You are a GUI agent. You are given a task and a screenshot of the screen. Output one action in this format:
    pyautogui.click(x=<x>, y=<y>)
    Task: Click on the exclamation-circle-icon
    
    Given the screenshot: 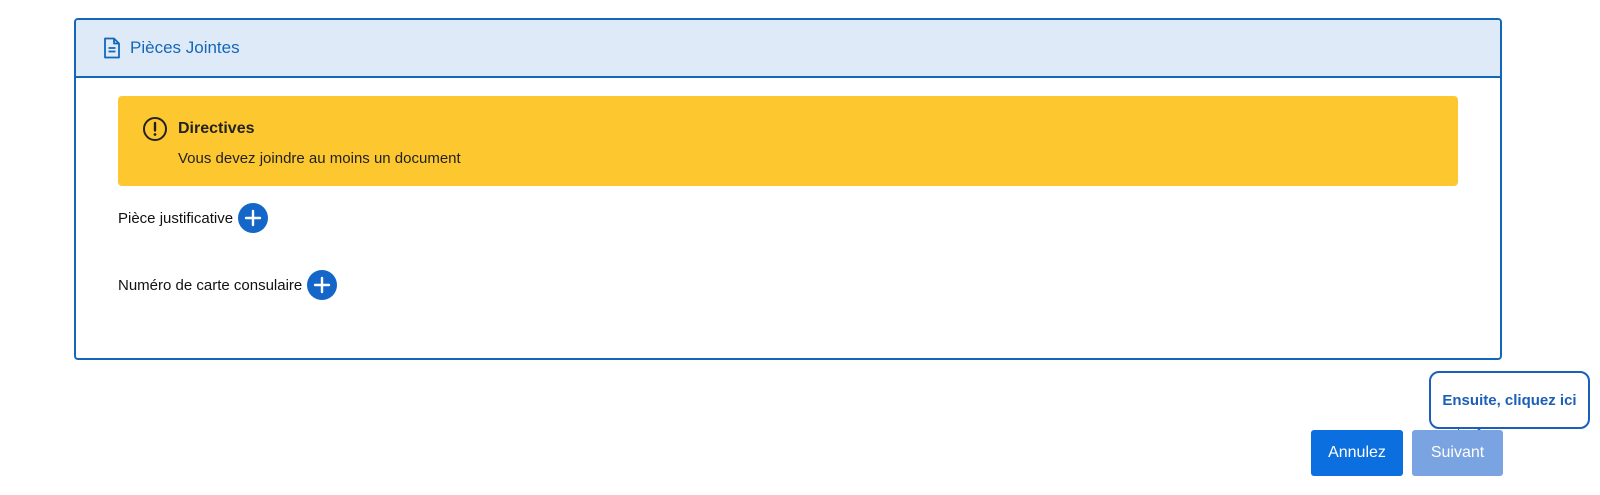 What is the action you would take?
    pyautogui.click(x=155, y=129)
    